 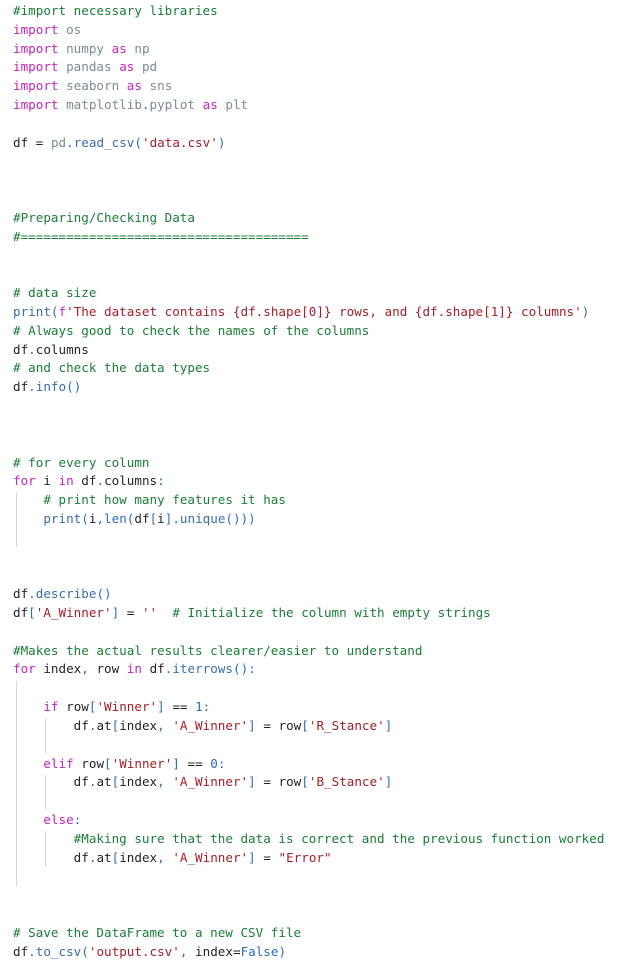 What do you see at coordinates (326, 594) in the screenshot?
I see `code-line: df.describe()` at bounding box center [326, 594].